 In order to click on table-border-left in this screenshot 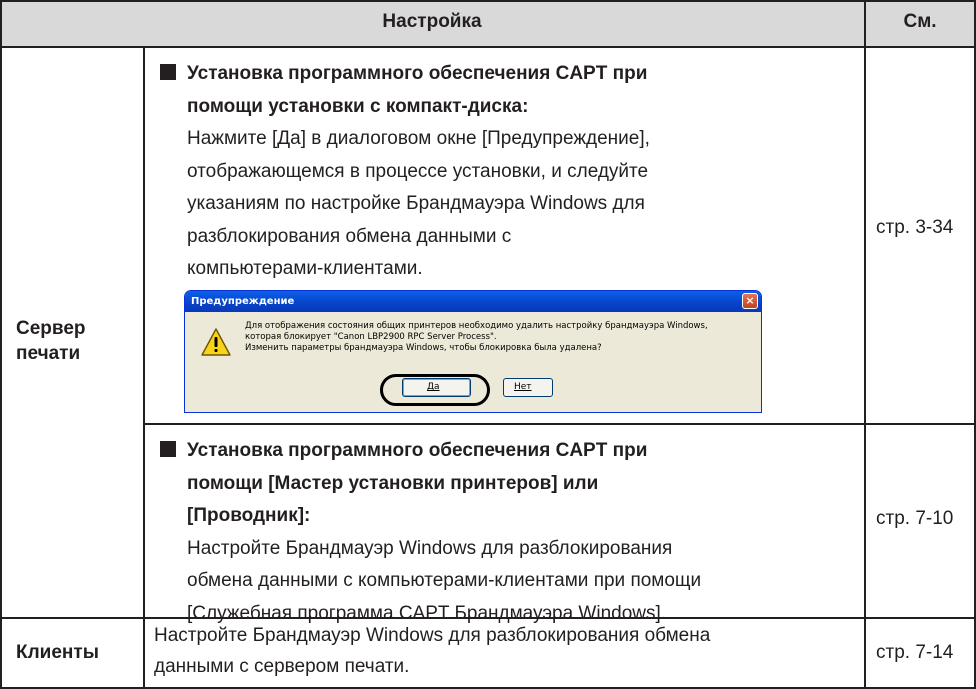, I will do `click(1, 344)`.